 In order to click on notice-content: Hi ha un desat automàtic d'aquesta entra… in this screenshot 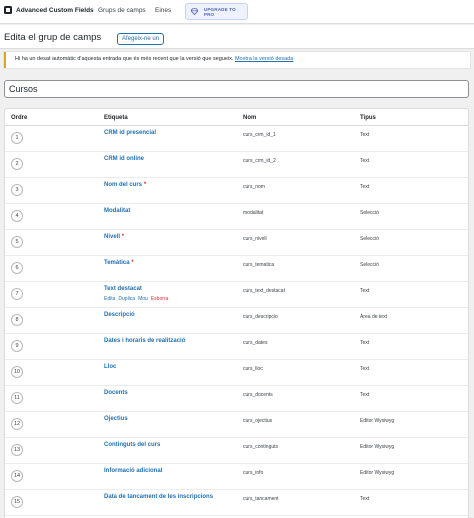, I will do `click(154, 59)`.